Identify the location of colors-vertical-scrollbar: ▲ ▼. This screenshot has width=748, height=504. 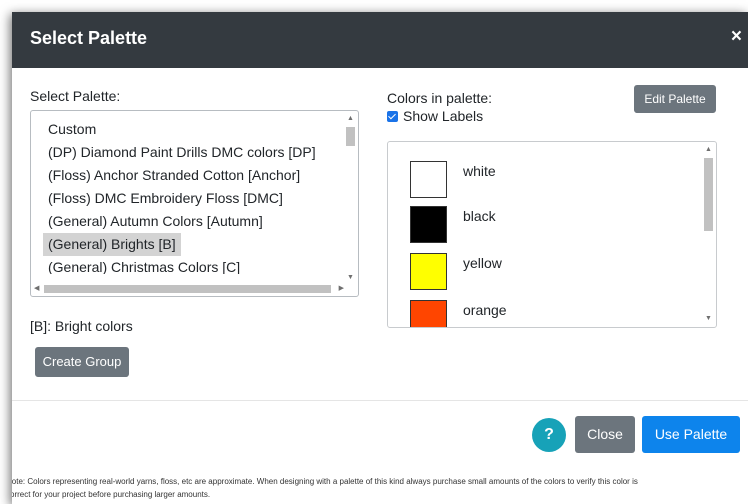
(708, 234).